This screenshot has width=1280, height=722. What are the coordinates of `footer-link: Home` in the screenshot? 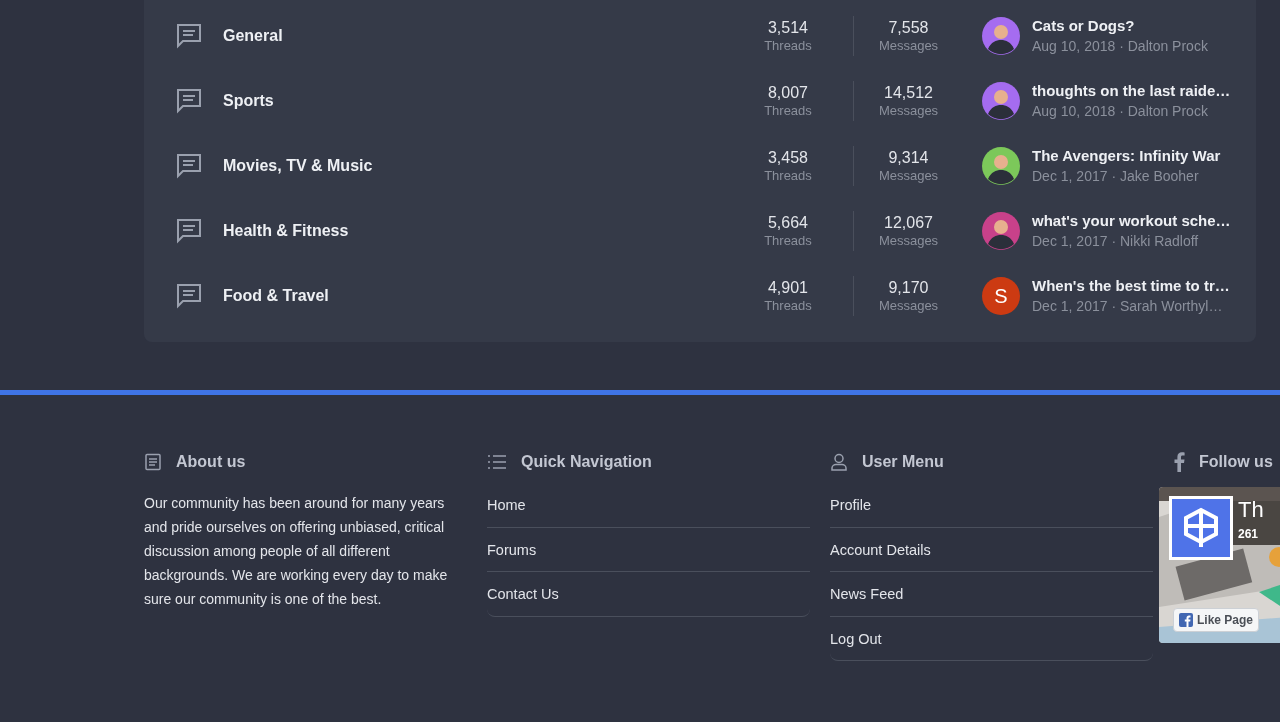 It's located at (648, 505).